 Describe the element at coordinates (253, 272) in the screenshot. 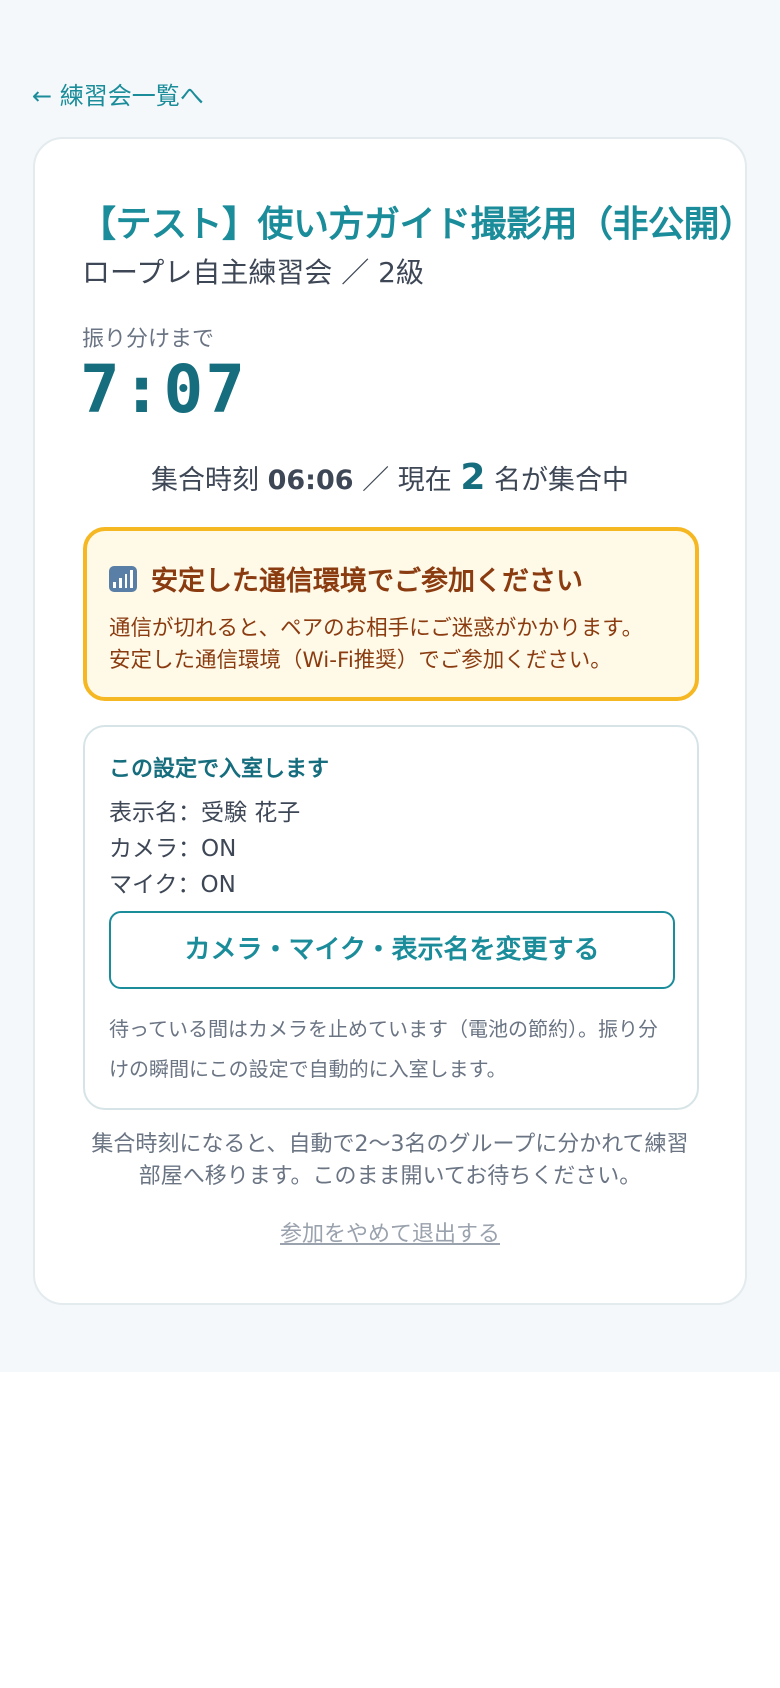

I see `event-subtitle: ロープレ自主練習会 ／ 2級` at that location.